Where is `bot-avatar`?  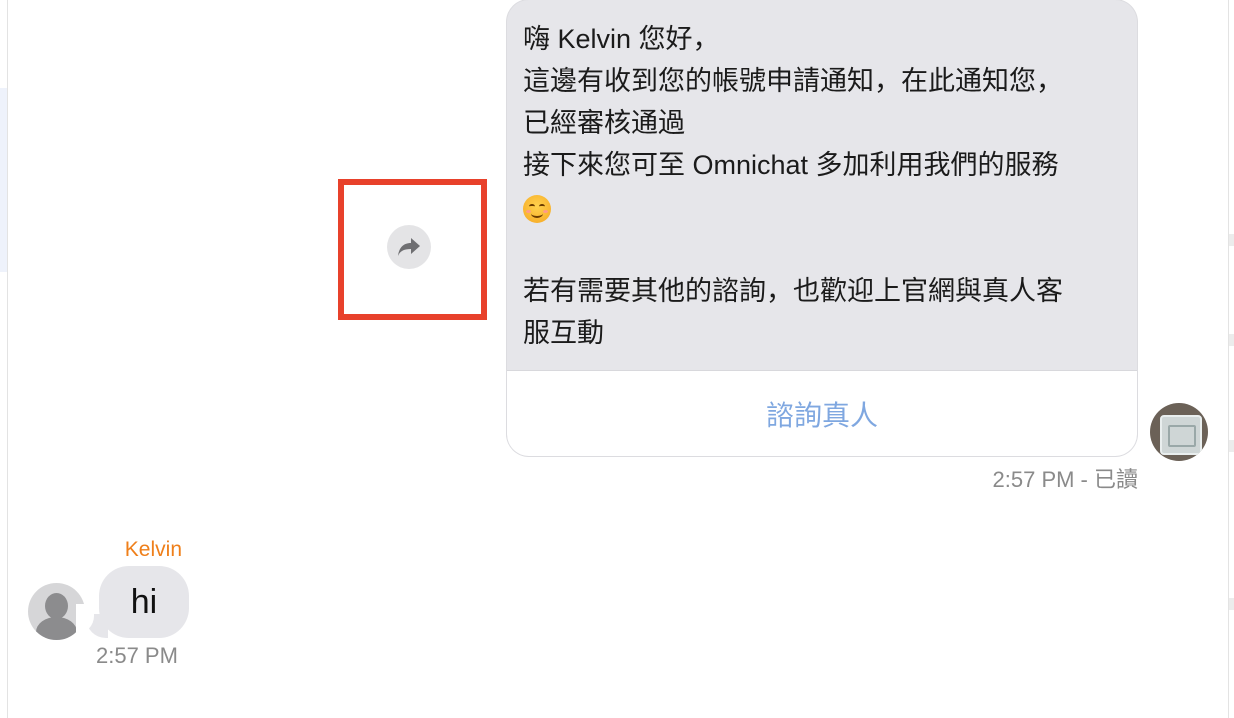 bot-avatar is located at coordinates (1179, 432).